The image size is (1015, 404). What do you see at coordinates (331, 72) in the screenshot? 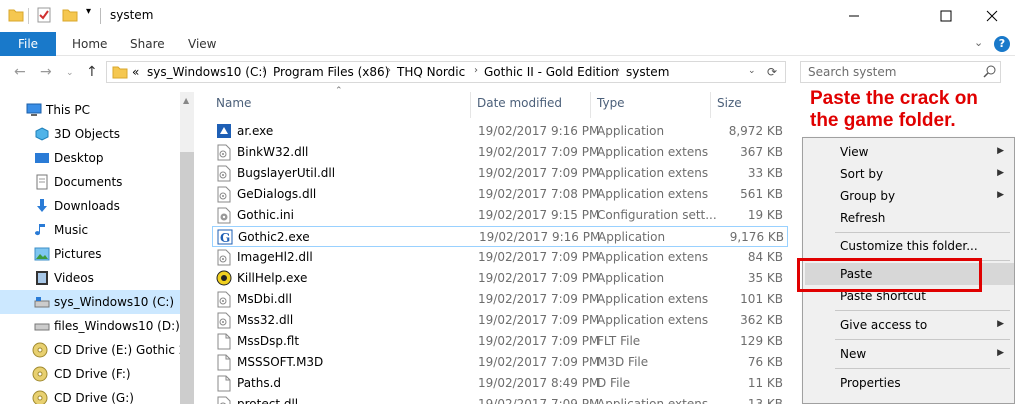
I see `breadcrumb-item: Program Files (x86)` at bounding box center [331, 72].